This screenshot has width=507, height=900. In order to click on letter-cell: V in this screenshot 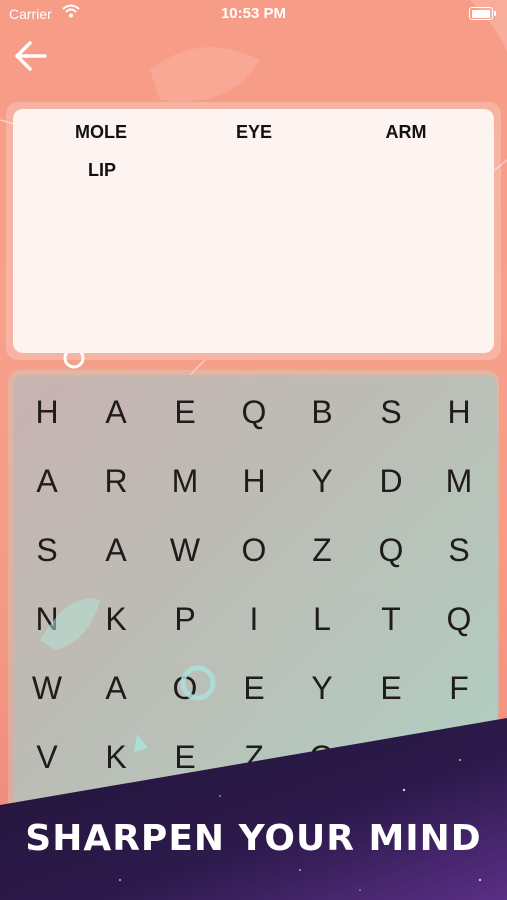, I will do `click(47, 757)`.